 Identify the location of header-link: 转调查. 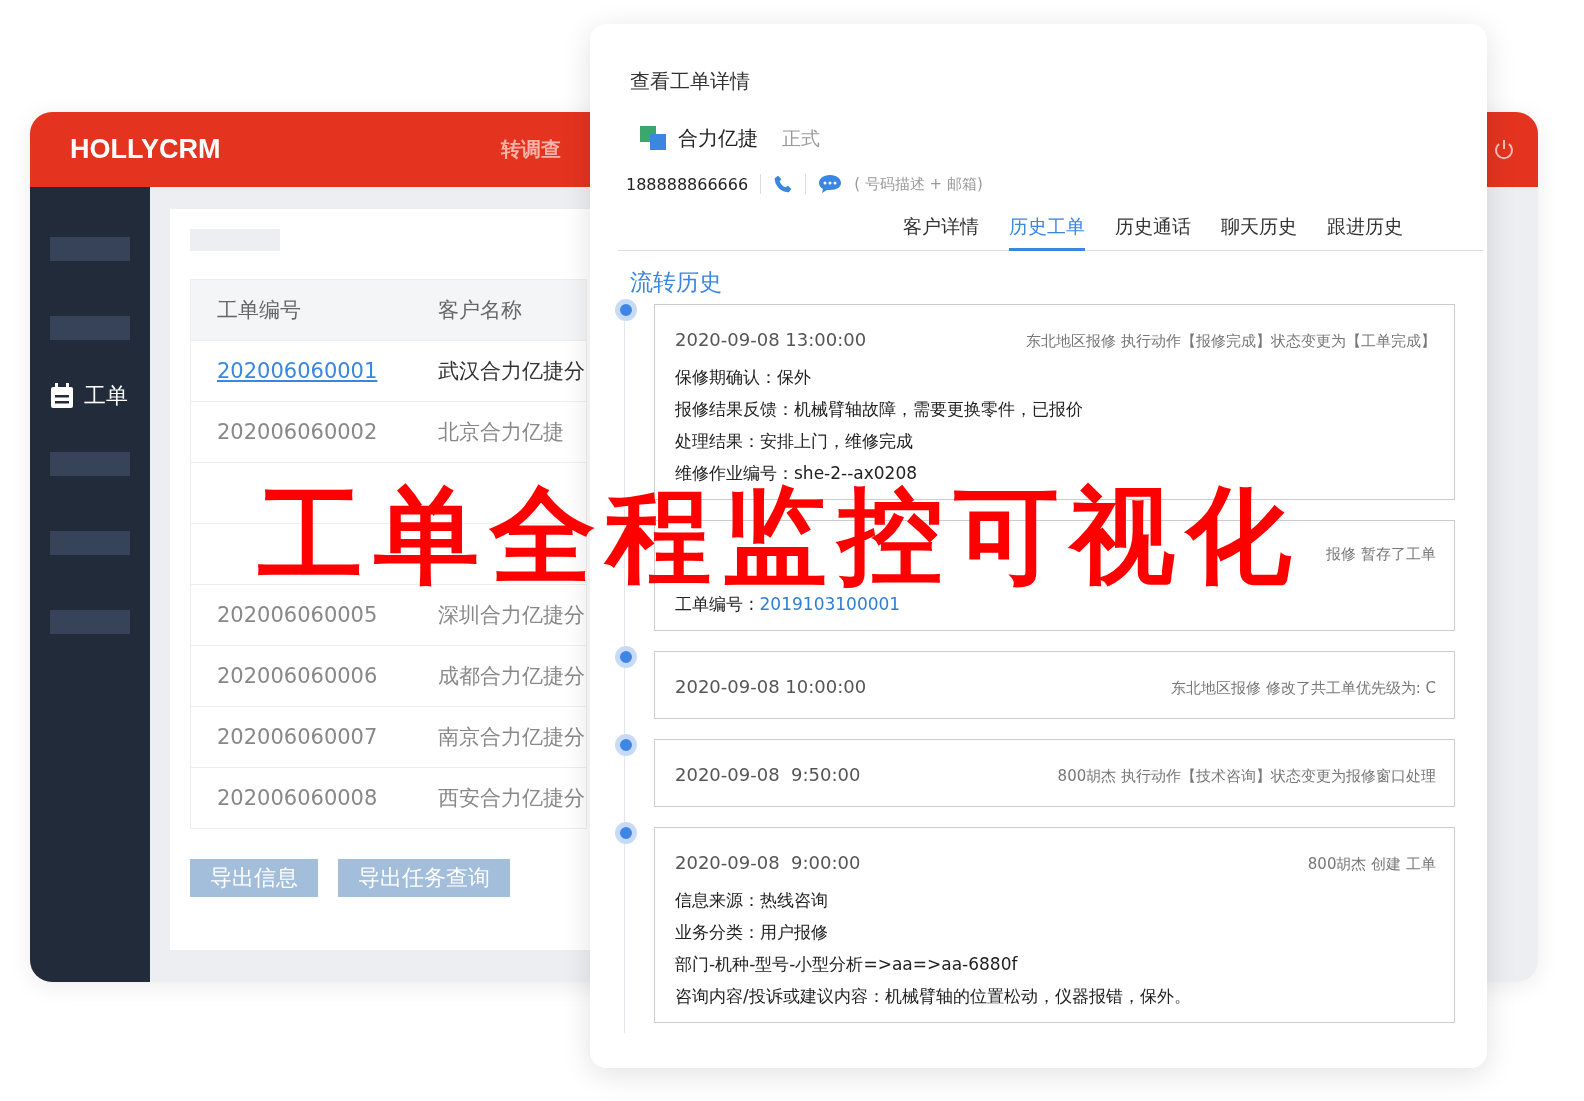
(530, 149).